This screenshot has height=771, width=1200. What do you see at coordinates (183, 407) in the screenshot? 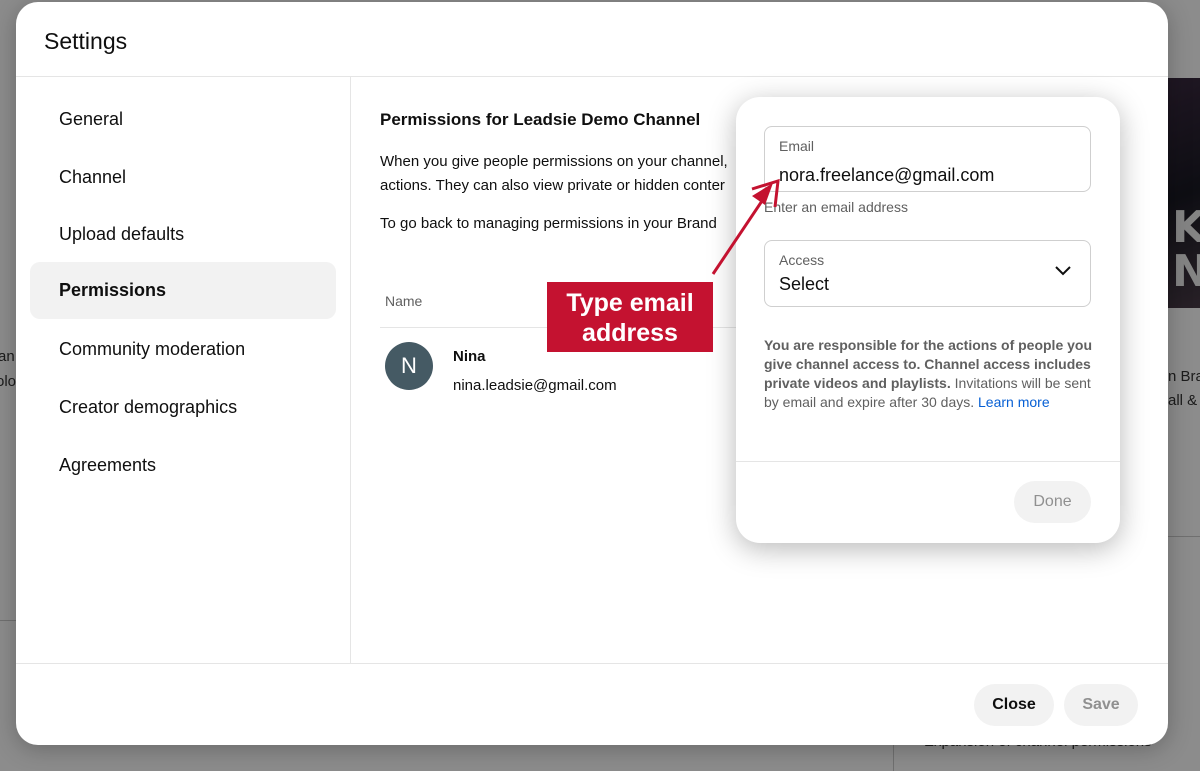
I see `sidebar-item-creator-demographics: Creator demographics` at bounding box center [183, 407].